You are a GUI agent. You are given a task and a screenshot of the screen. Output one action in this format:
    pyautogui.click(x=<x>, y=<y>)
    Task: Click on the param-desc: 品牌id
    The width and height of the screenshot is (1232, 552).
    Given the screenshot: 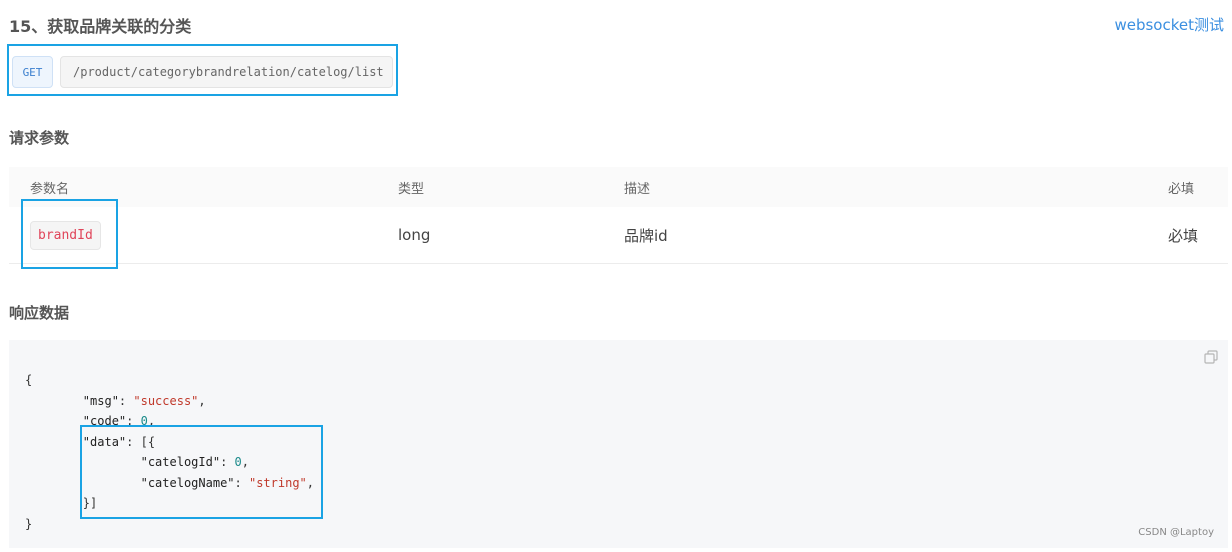 What is the action you would take?
    pyautogui.click(x=646, y=235)
    